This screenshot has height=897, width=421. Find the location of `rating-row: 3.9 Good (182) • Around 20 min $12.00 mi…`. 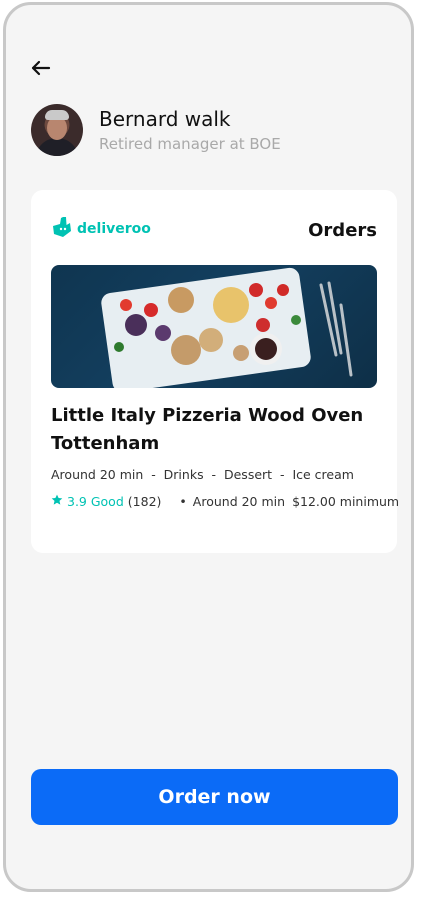

rating-row: 3.9 Good (182) • Around 20 min $12.00 mi… is located at coordinates (225, 501).